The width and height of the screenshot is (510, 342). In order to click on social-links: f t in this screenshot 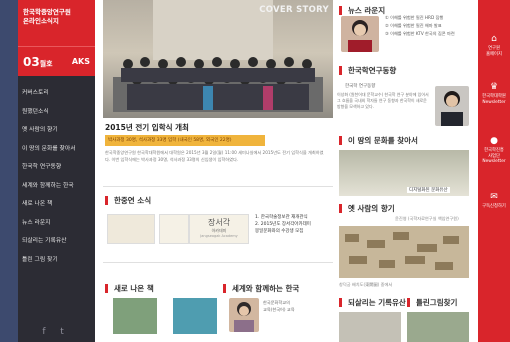, I will do `click(53, 332)`.